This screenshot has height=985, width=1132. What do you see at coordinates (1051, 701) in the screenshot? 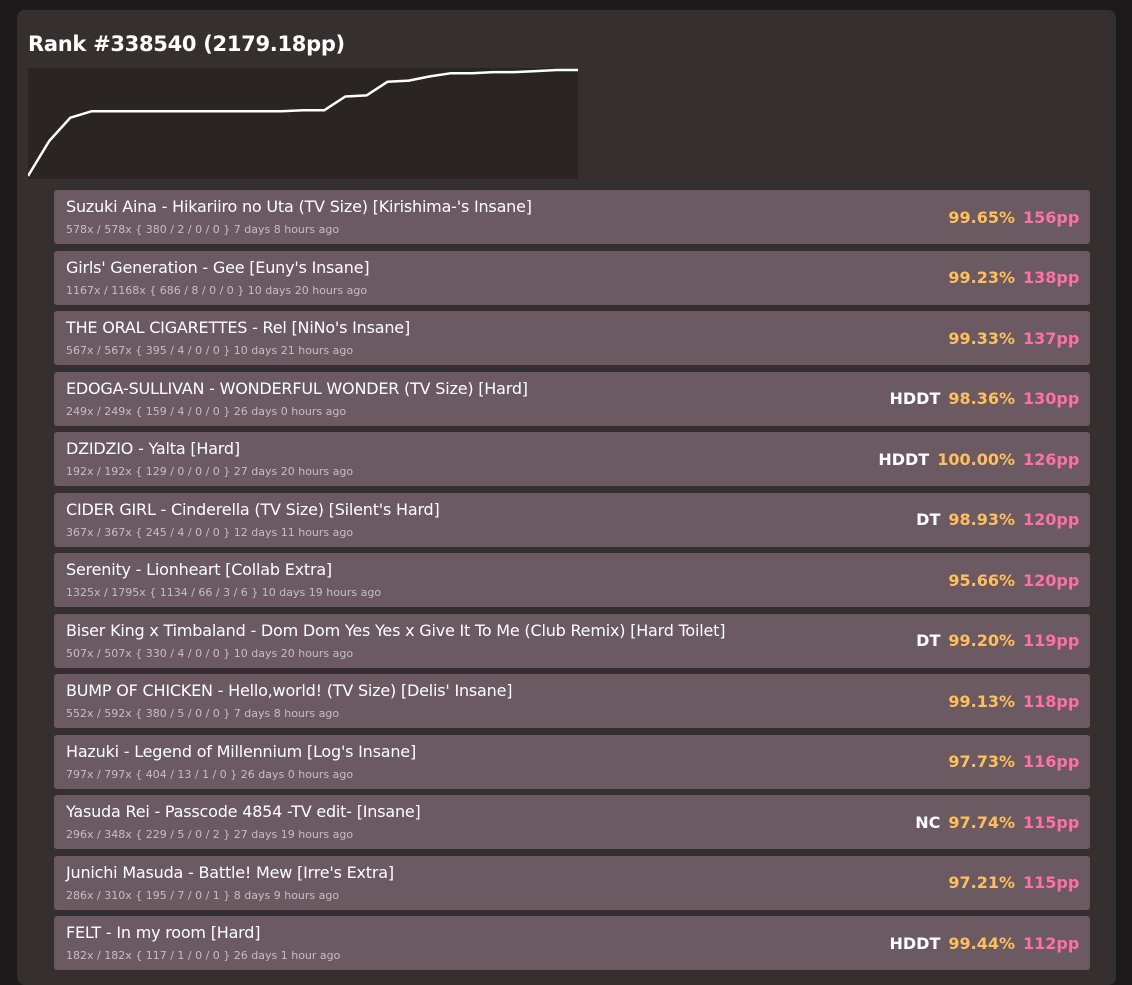
I see `pp-value: 118pp` at bounding box center [1051, 701].